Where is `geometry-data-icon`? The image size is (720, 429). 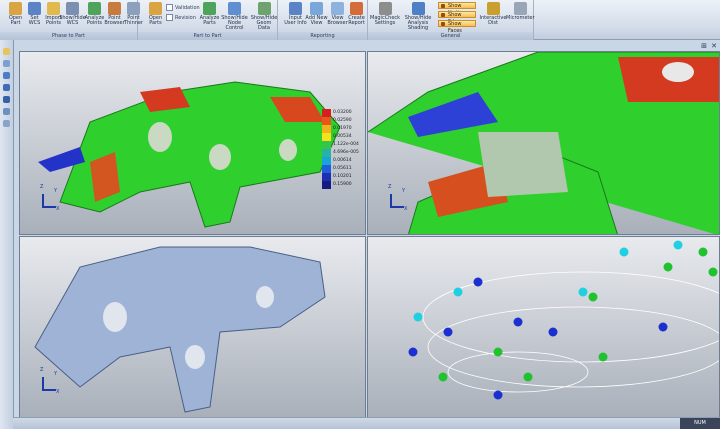
geometry-data-icon is located at coordinates (264, 8).